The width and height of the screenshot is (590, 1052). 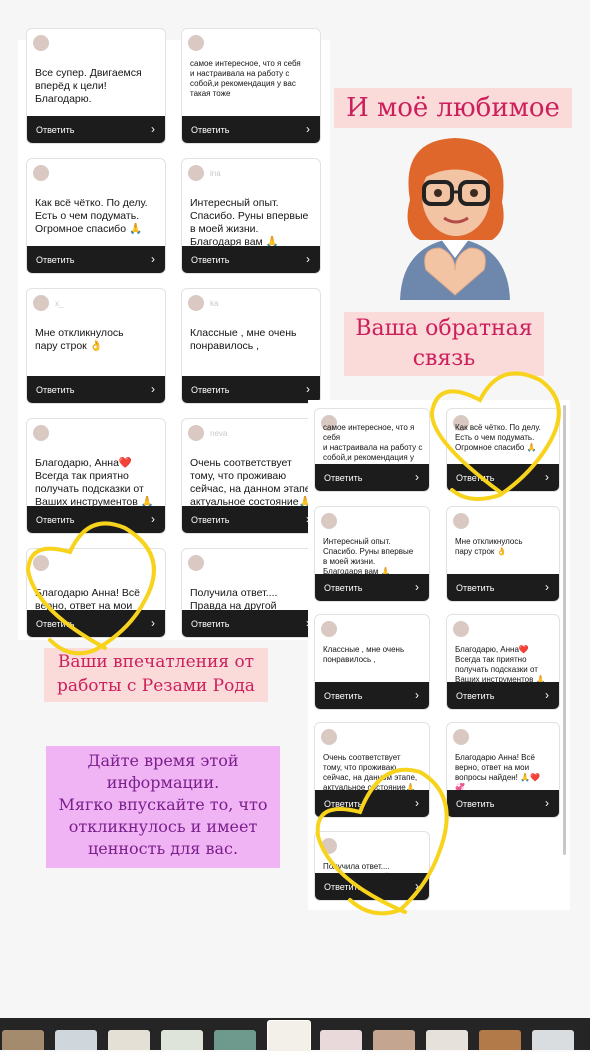 I want to click on story-thumbnail-strip, so click(x=295, y=1035).